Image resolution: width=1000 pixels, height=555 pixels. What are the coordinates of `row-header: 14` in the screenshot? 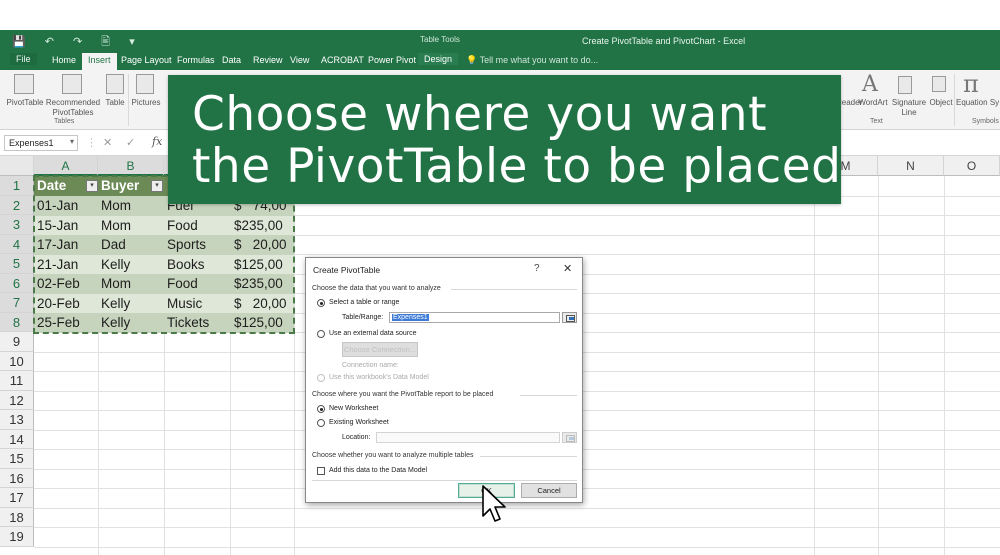 It's located at (17, 439).